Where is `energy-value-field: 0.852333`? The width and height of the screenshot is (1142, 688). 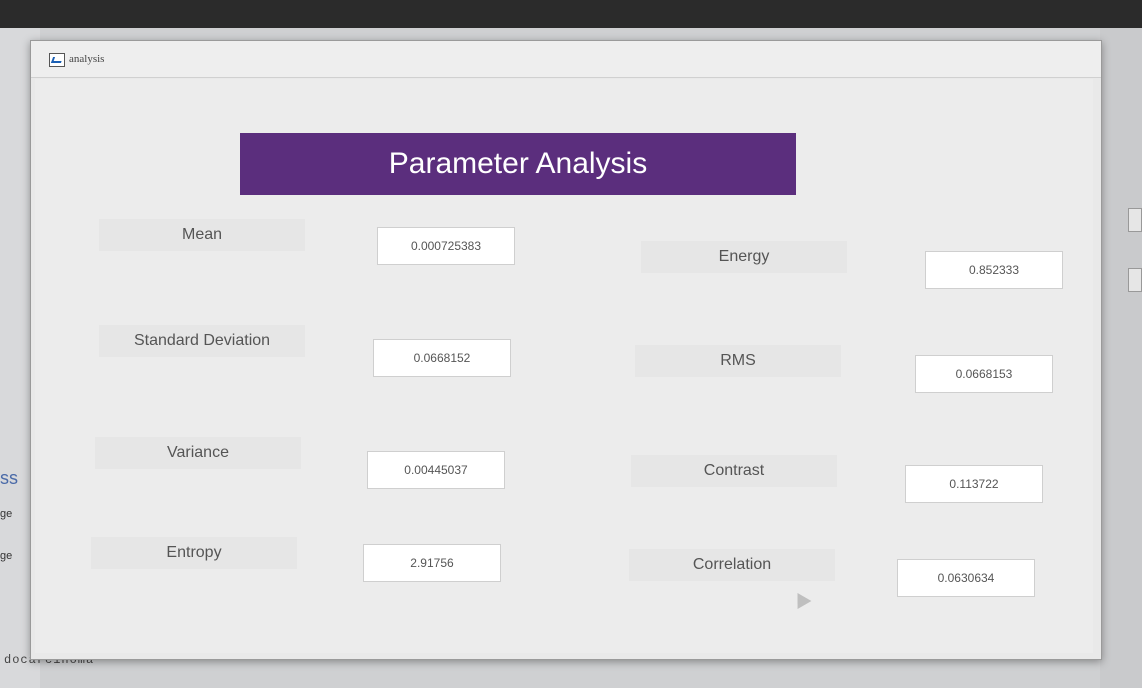 energy-value-field: 0.852333 is located at coordinates (994, 270).